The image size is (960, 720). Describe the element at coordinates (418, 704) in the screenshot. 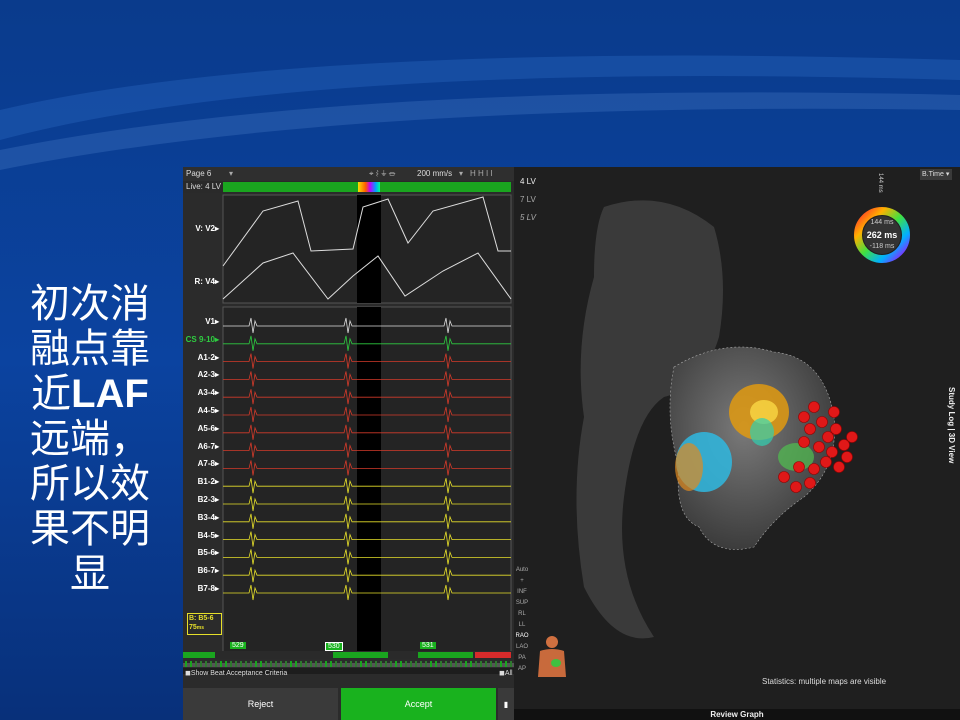

I see `accept-button: Accept` at that location.